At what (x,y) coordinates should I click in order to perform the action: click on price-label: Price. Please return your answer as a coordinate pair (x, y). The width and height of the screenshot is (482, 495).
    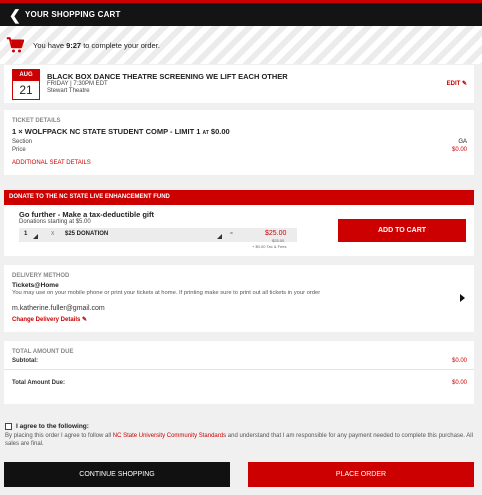
    Looking at the image, I should click on (19, 150).